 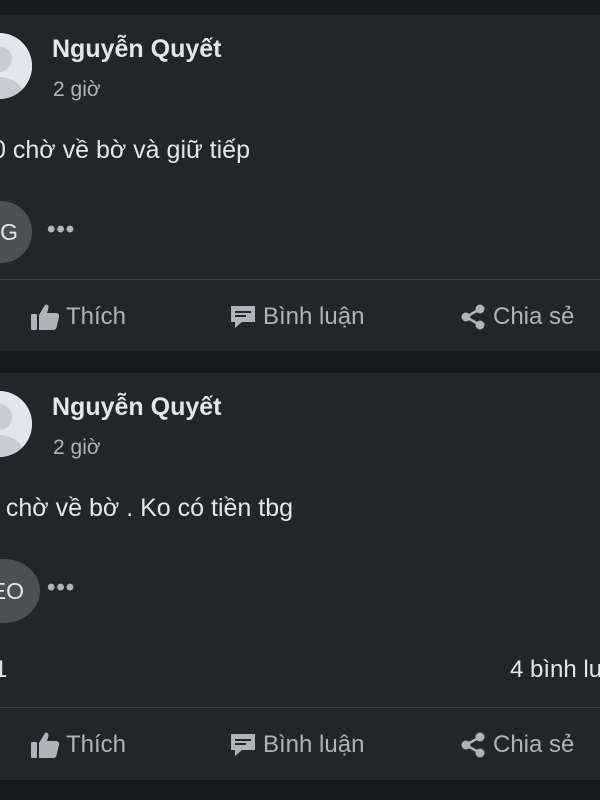 I want to click on reaction-user-chip: G, so click(x=16, y=232).